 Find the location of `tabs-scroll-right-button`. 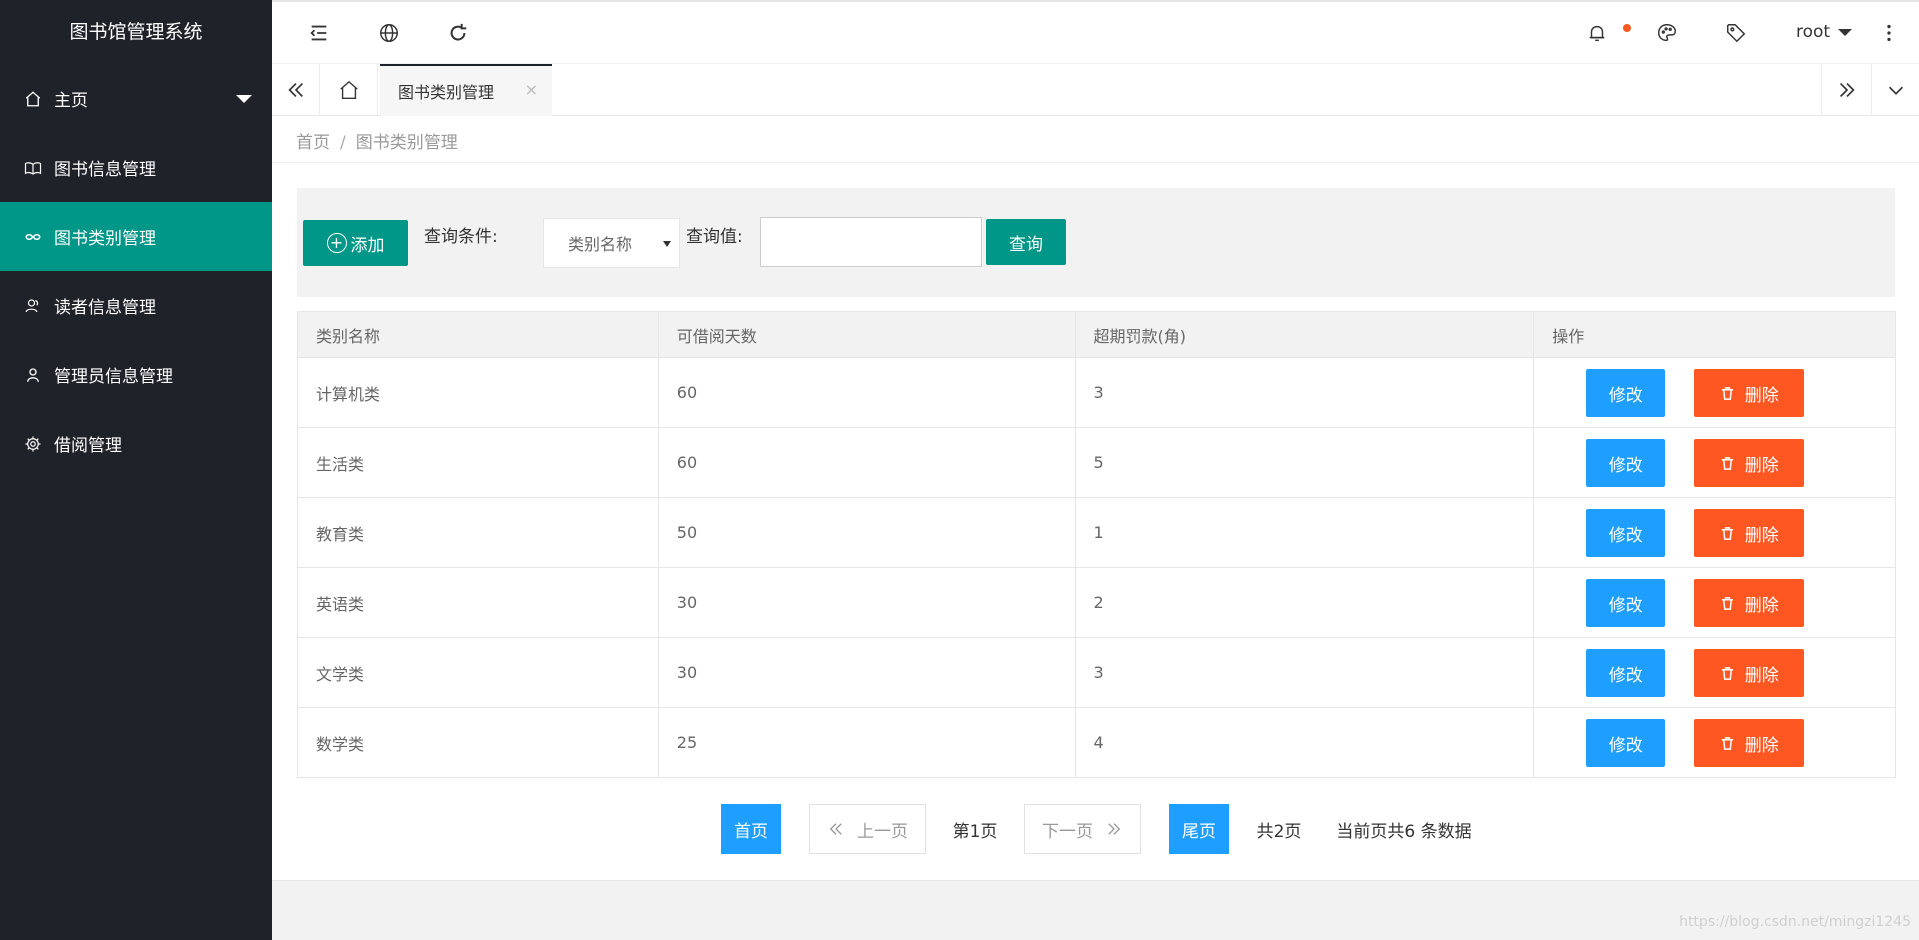

tabs-scroll-right-button is located at coordinates (1846, 90).